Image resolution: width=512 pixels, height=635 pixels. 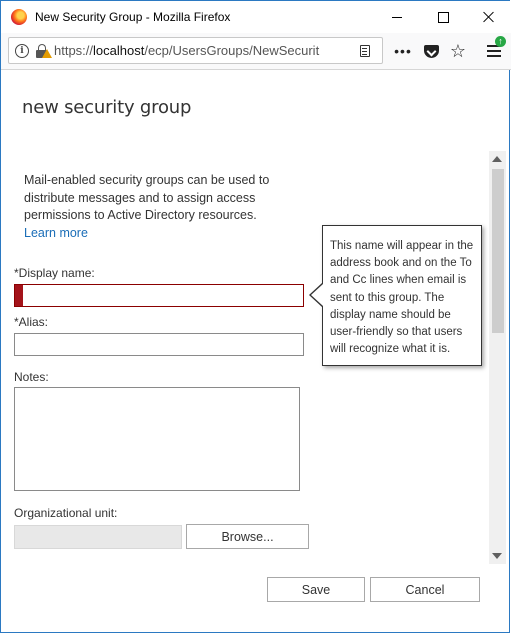 I want to click on update-available-icon: ↑, so click(x=500, y=41).